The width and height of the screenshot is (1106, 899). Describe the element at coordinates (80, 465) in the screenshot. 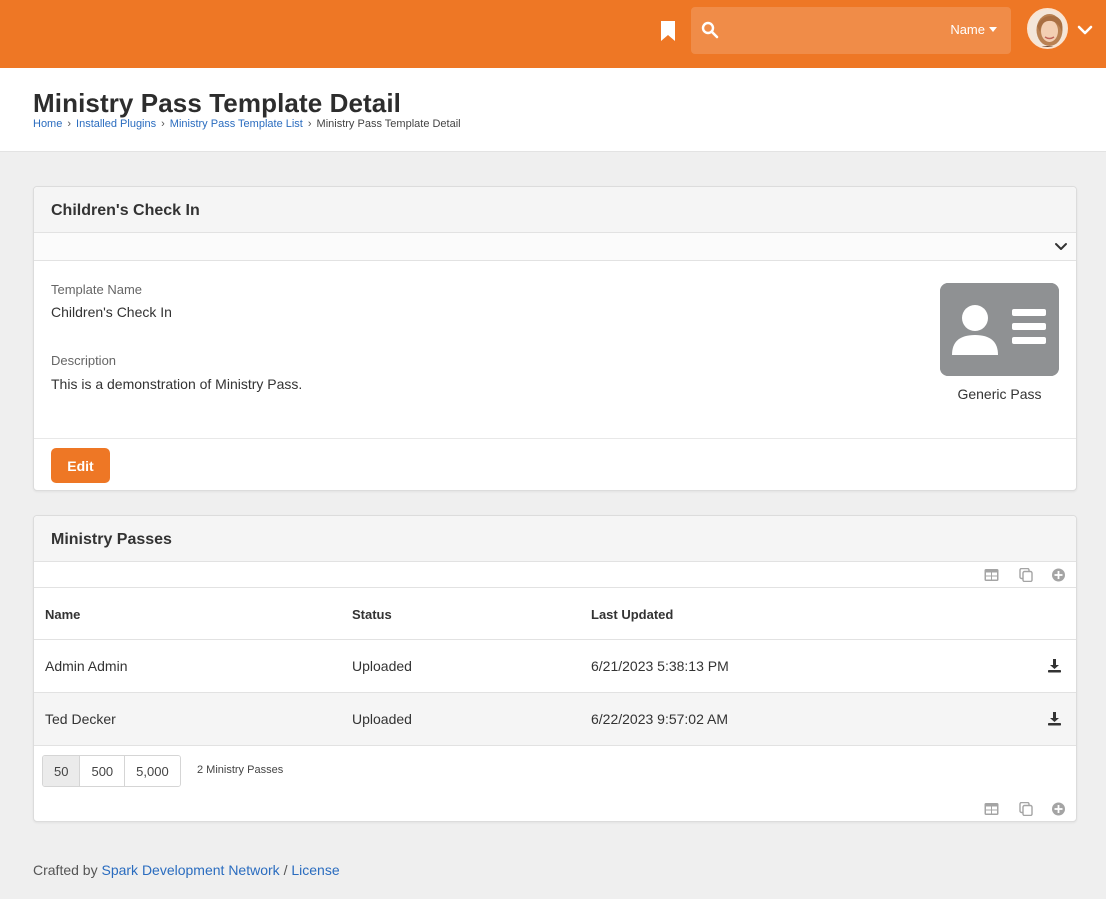

I see `edit-button: Edit` at that location.